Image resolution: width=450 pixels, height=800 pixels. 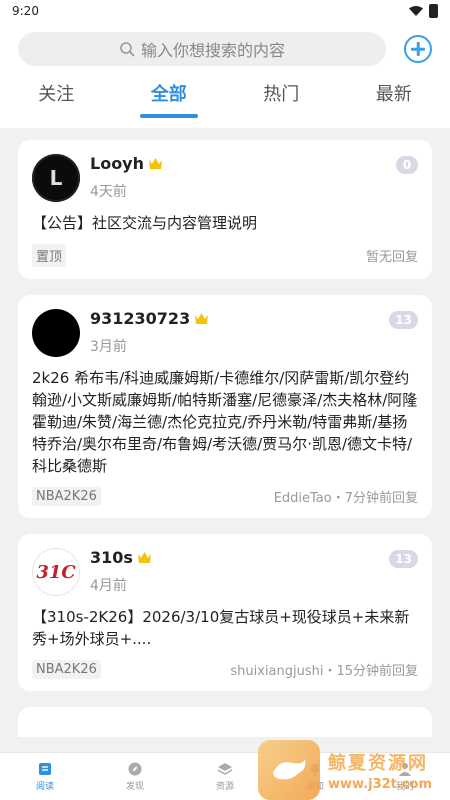 I want to click on nav-discover-label: 发现, so click(x=134, y=787).